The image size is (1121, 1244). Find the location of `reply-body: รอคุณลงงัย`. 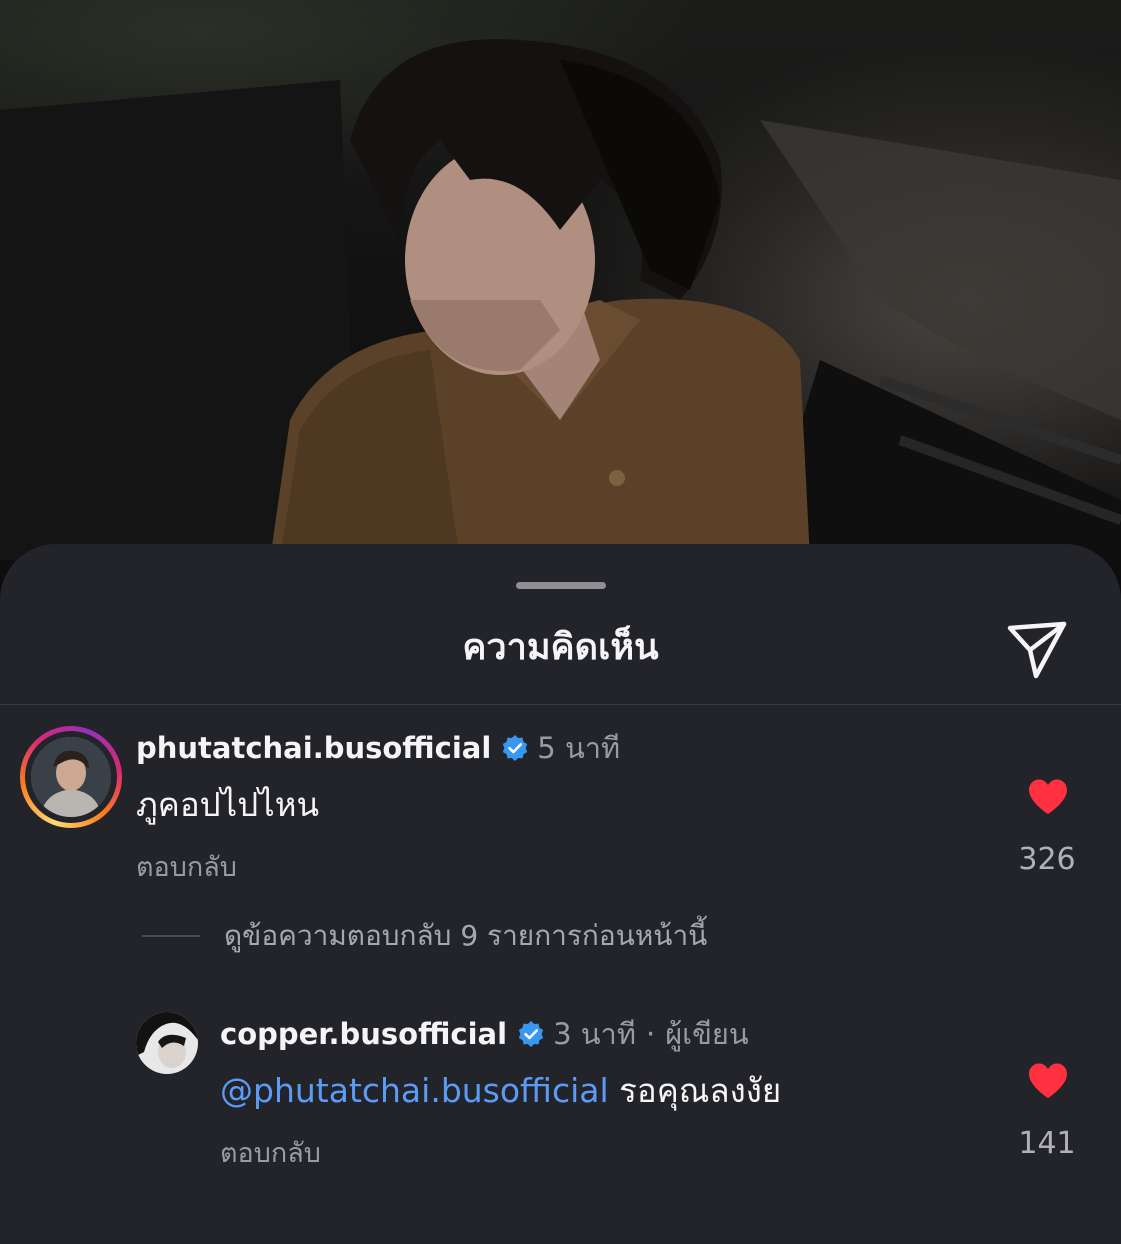

reply-body: รอคุณลงงัย is located at coordinates (700, 1090).